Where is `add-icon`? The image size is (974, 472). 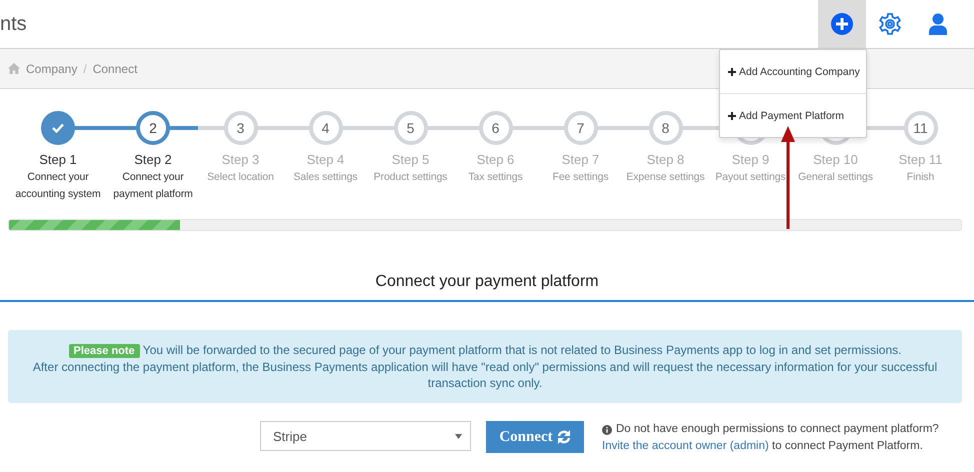
add-icon is located at coordinates (842, 24).